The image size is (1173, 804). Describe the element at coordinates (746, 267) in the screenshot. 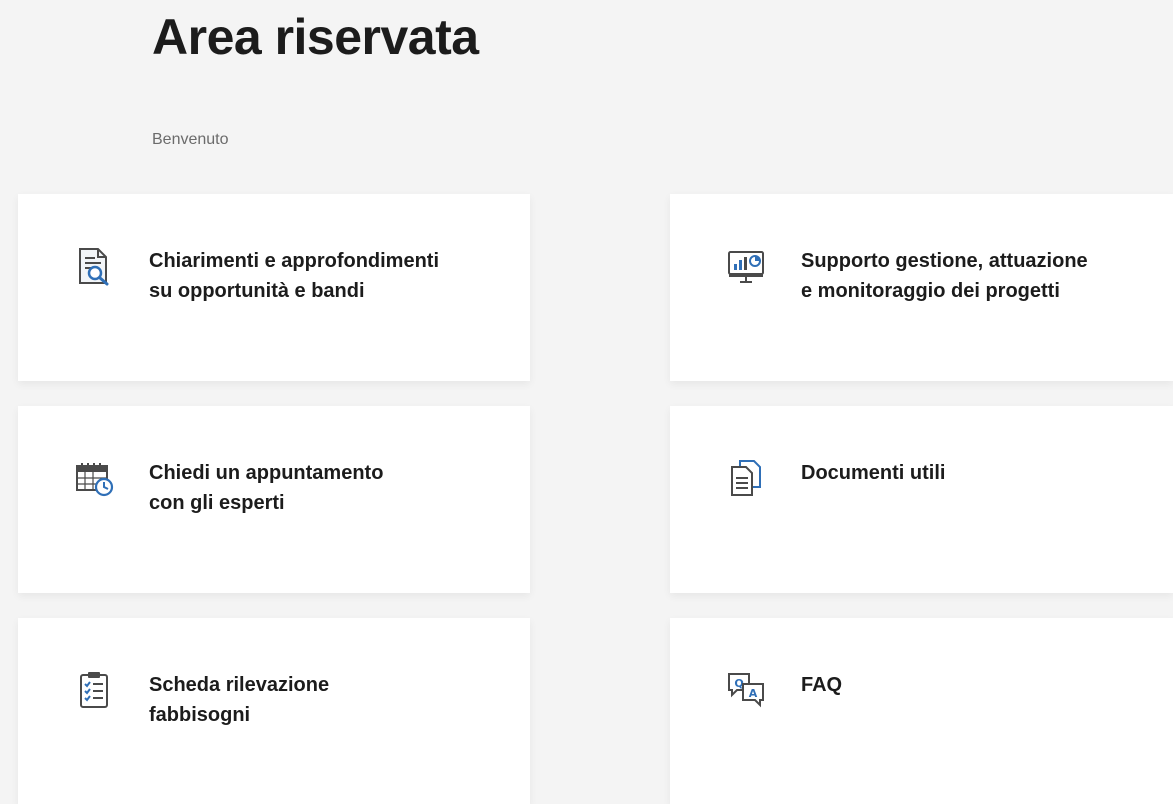

I see `monitor-chart-icon` at that location.